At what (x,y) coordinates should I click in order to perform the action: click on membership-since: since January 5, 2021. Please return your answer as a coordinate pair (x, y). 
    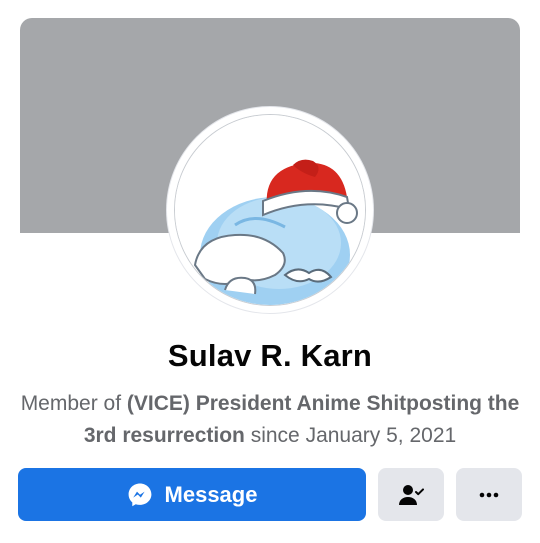
    Looking at the image, I should click on (350, 435).